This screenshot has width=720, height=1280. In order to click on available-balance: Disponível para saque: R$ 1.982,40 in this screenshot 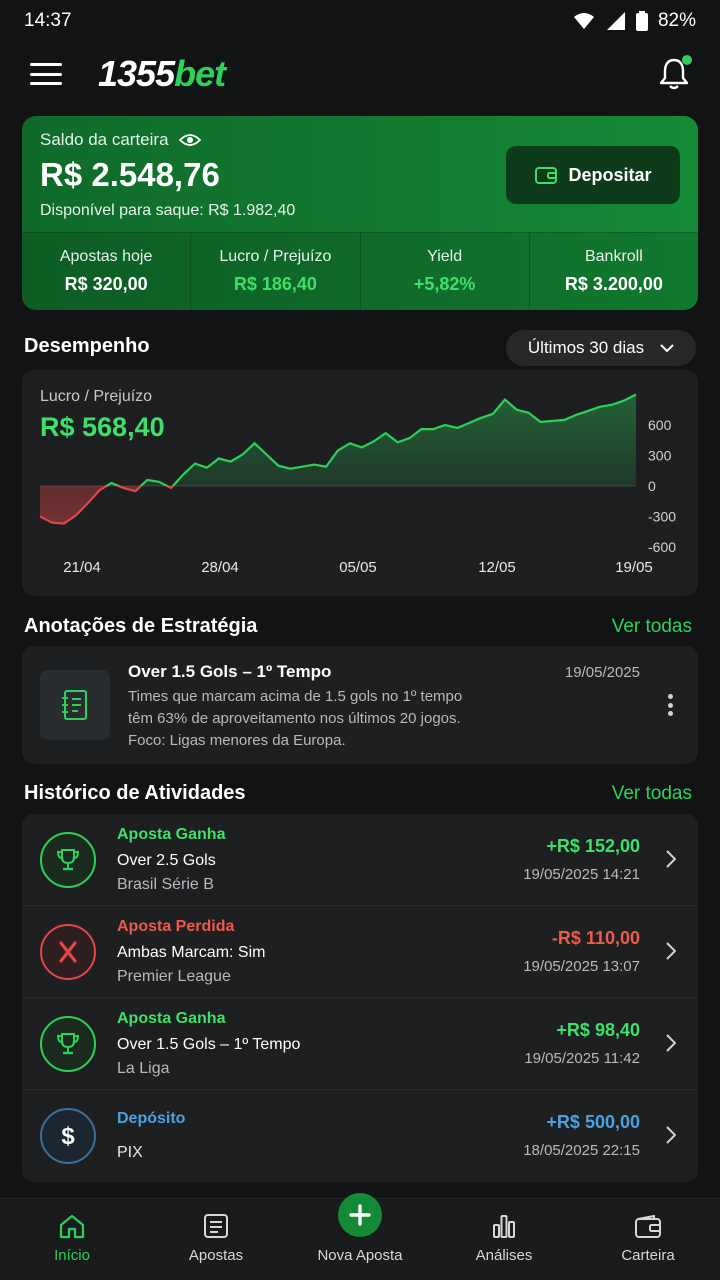, I will do `click(360, 211)`.